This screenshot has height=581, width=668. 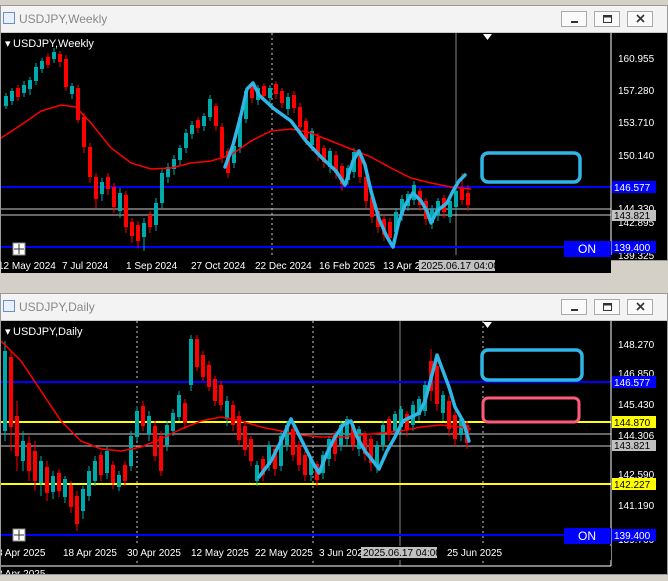 I want to click on daily-level-marker: 144.870, so click(x=632, y=423).